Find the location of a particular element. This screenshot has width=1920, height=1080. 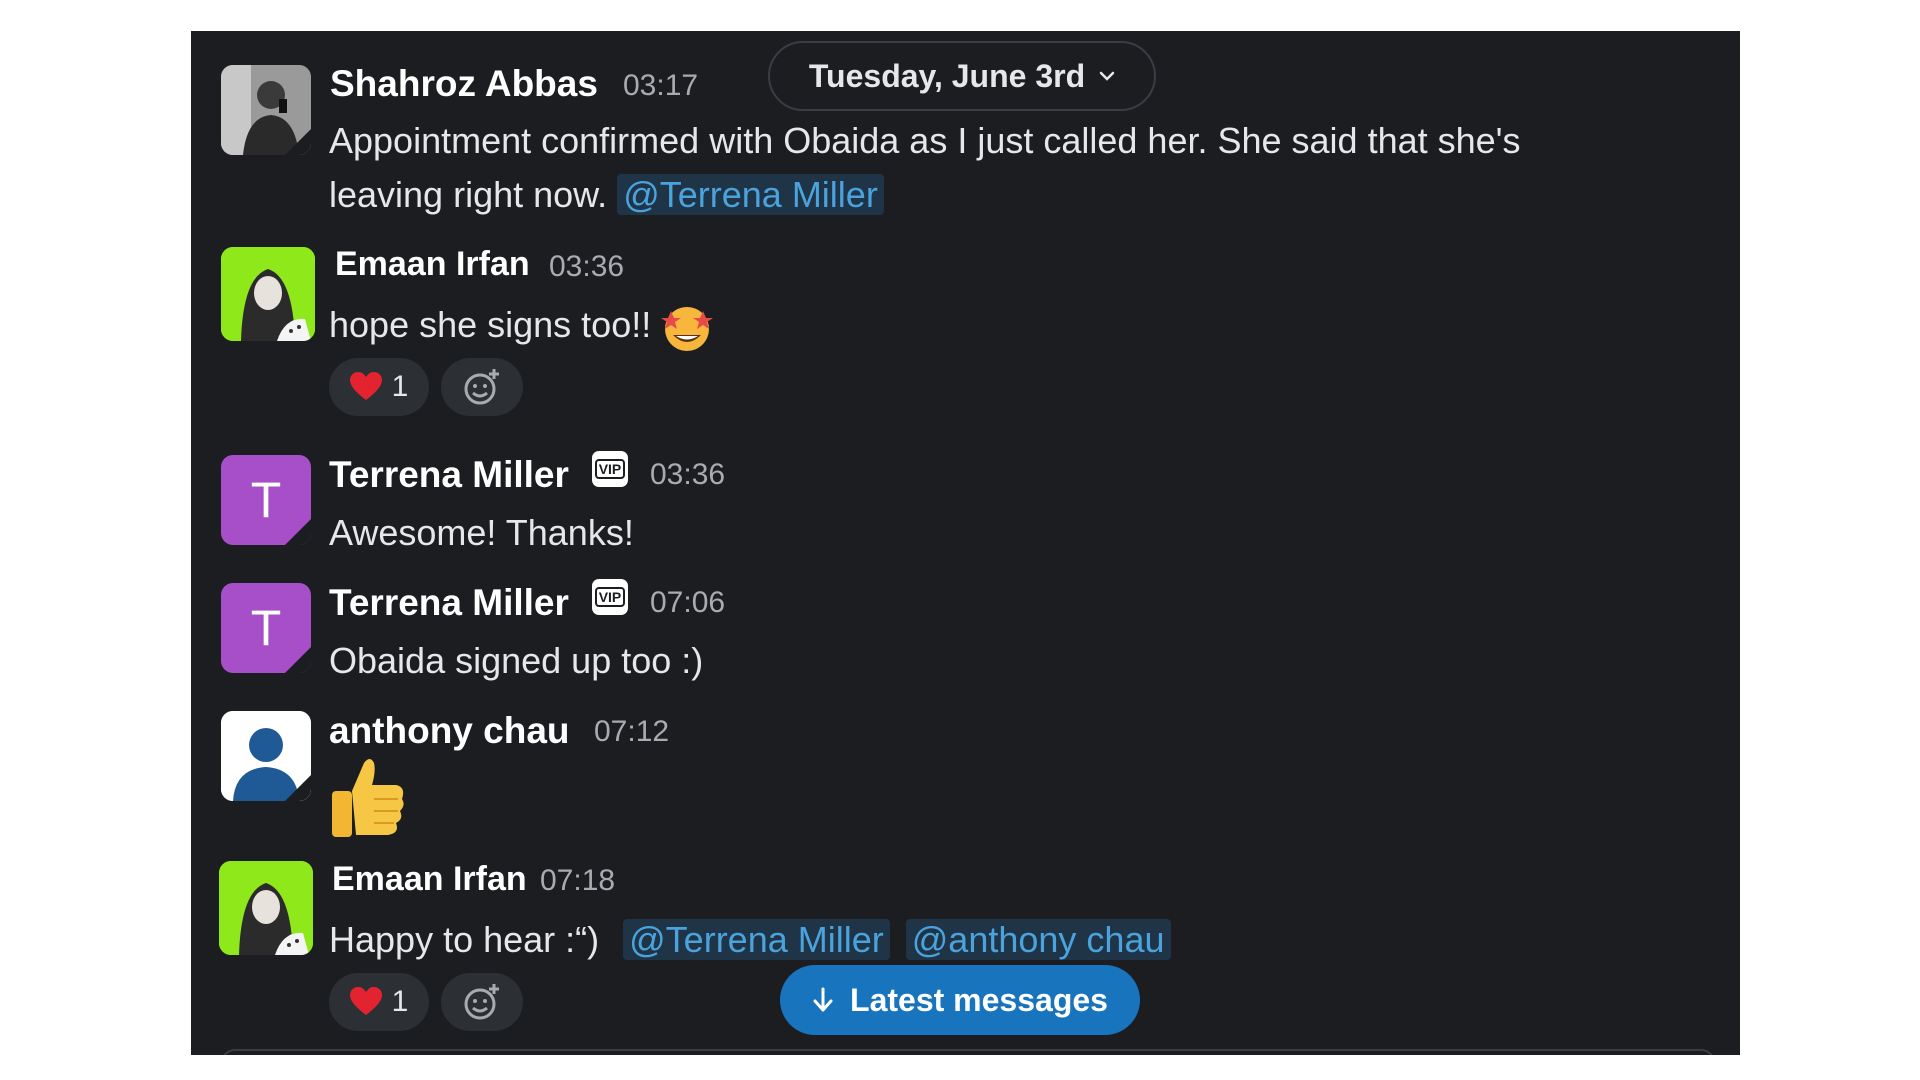

message-line: leaving right now. is located at coordinates (468, 194).